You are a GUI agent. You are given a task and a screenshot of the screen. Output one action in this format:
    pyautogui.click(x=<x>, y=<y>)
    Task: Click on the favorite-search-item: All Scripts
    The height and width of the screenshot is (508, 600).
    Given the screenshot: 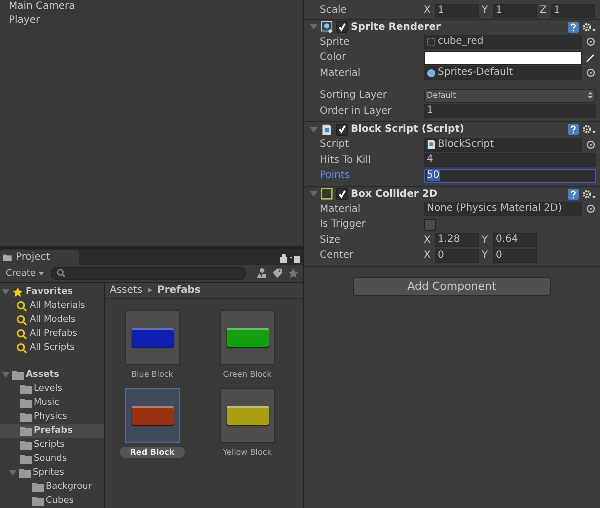 What is the action you would take?
    pyautogui.click(x=52, y=348)
    